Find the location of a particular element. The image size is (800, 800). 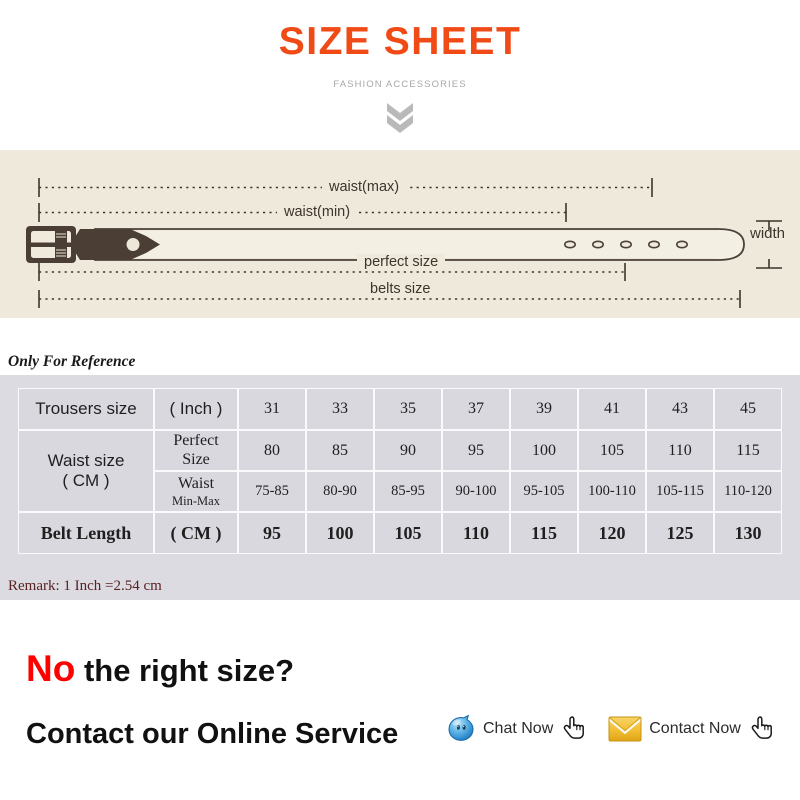

no-word: No is located at coordinates (51, 668).